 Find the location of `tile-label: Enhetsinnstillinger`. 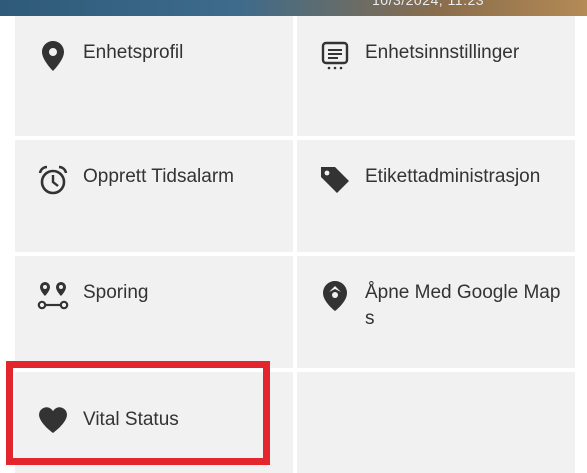

tile-label: Enhetsinnstillinger is located at coordinates (442, 52).